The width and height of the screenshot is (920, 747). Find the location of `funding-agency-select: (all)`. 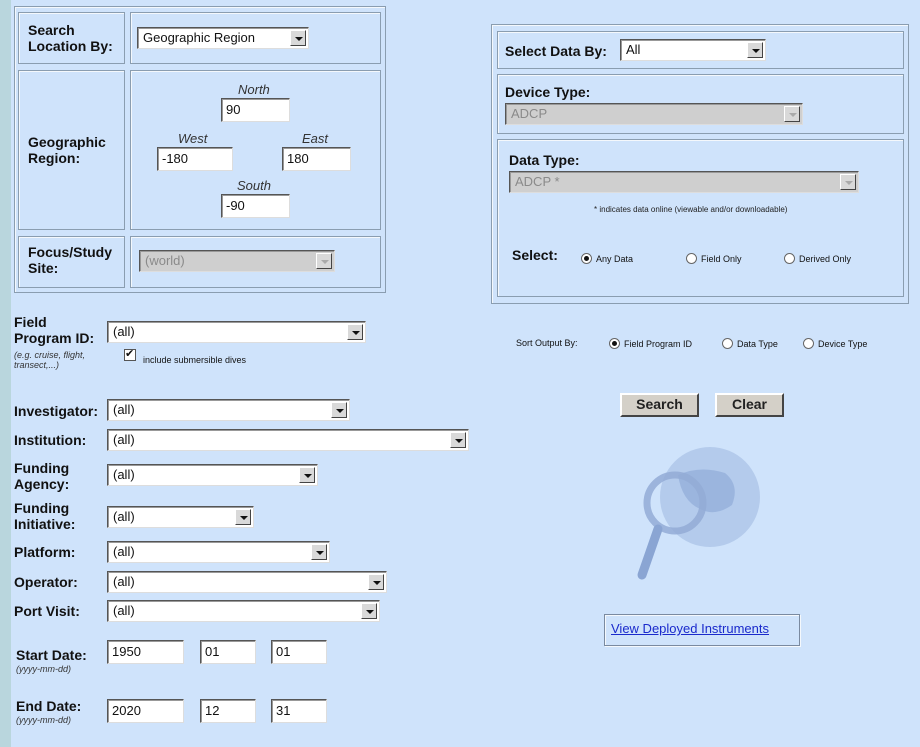

funding-agency-select: (all) is located at coordinates (212, 475).